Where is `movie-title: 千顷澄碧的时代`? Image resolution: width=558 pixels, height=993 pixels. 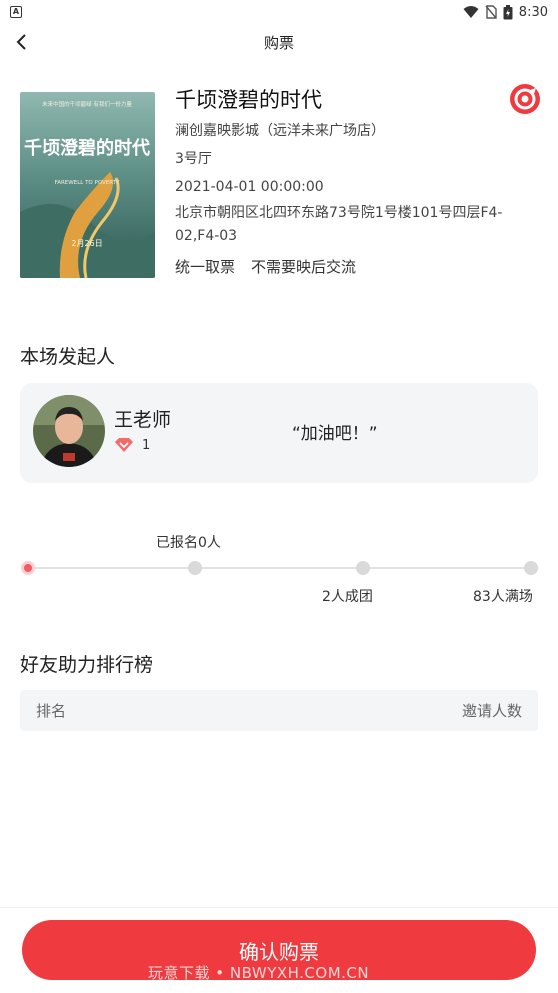 movie-title: 千顷澄碧的时代 is located at coordinates (248, 100).